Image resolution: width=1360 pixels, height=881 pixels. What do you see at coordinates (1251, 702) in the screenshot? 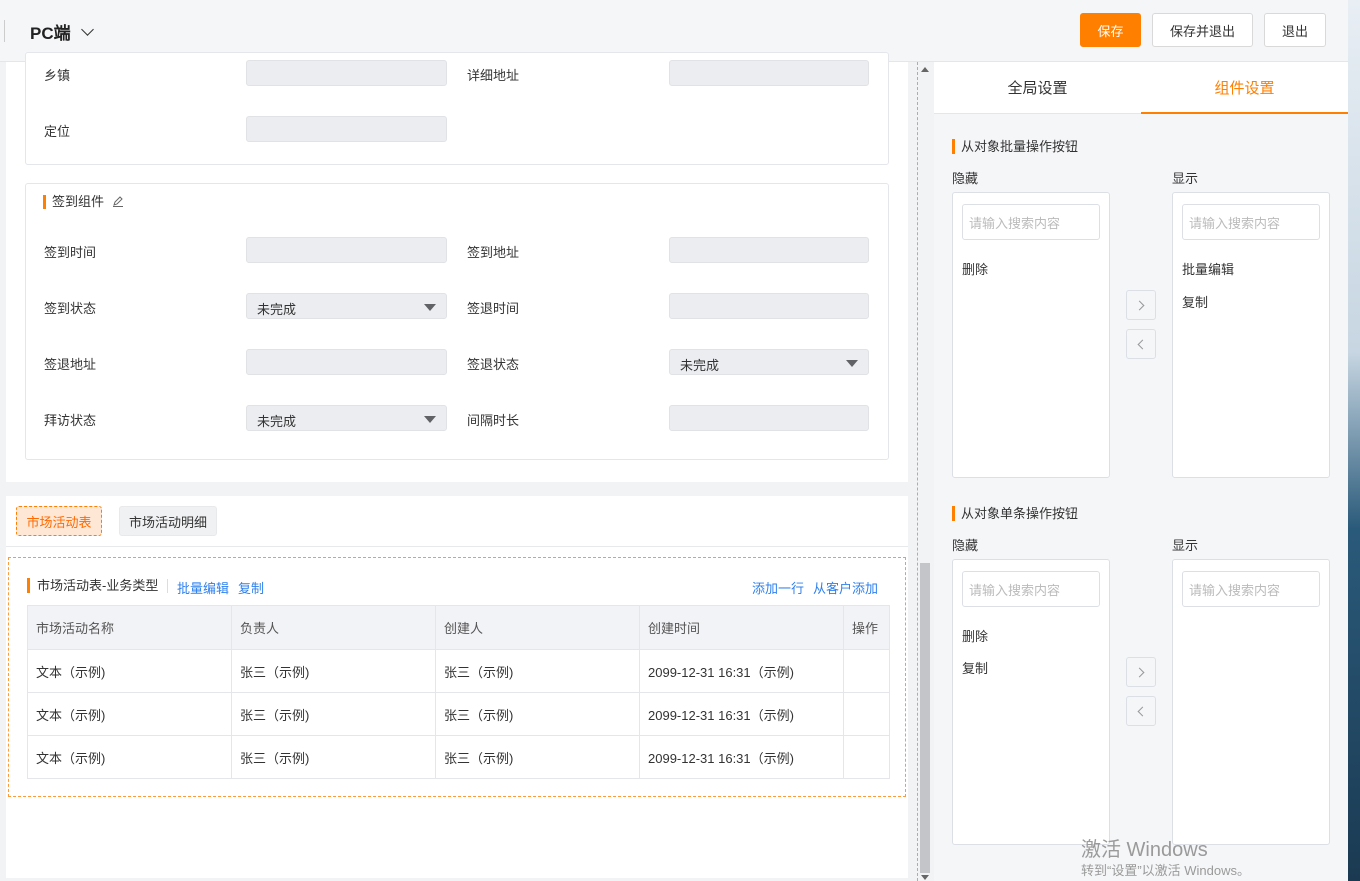
I see `single-shown-list: 请输入搜索内容` at bounding box center [1251, 702].